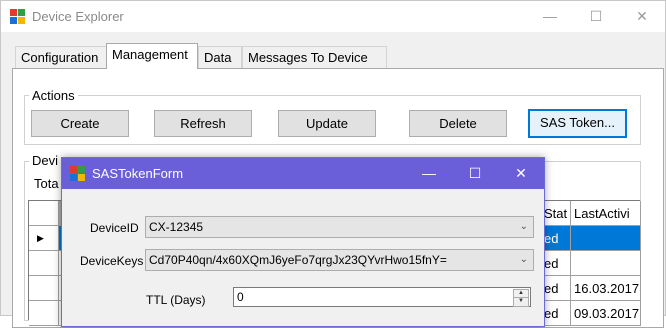  Describe the element at coordinates (45, 160) in the screenshot. I see `devices-group-label: Devi` at that location.